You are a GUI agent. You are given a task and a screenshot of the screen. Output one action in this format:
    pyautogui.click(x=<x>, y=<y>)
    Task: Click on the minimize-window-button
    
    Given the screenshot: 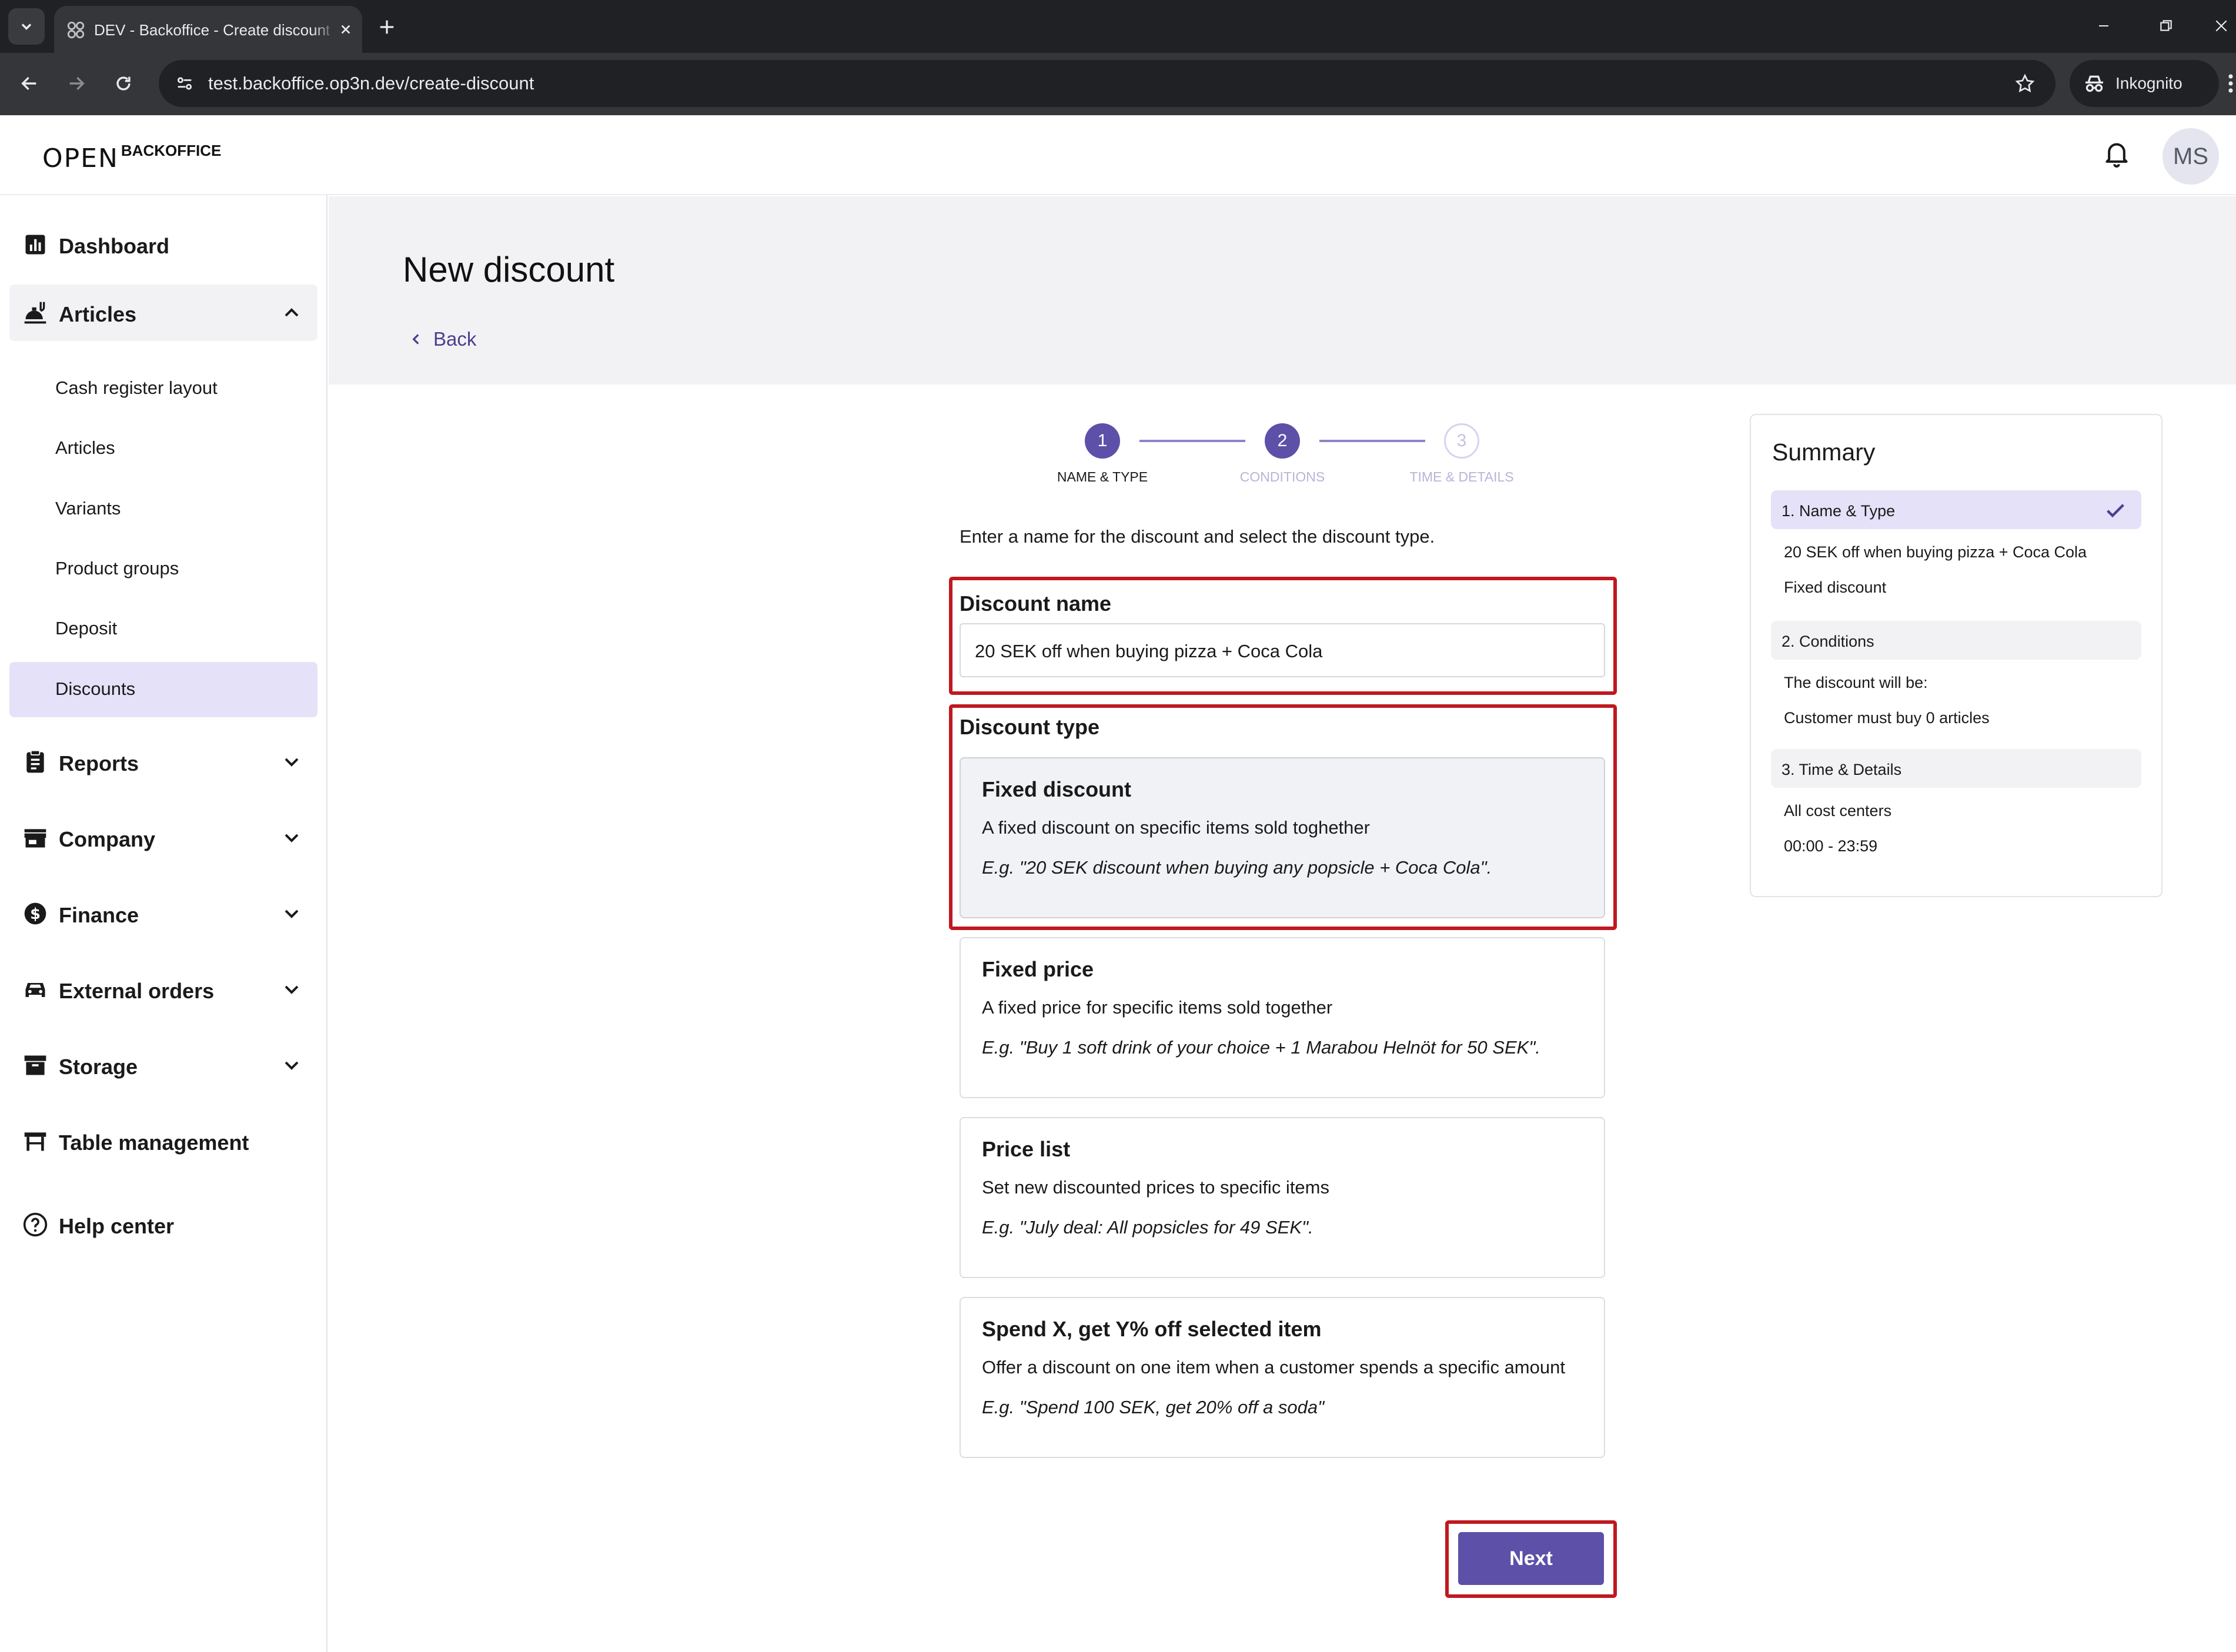 What is the action you would take?
    pyautogui.click(x=2103, y=26)
    